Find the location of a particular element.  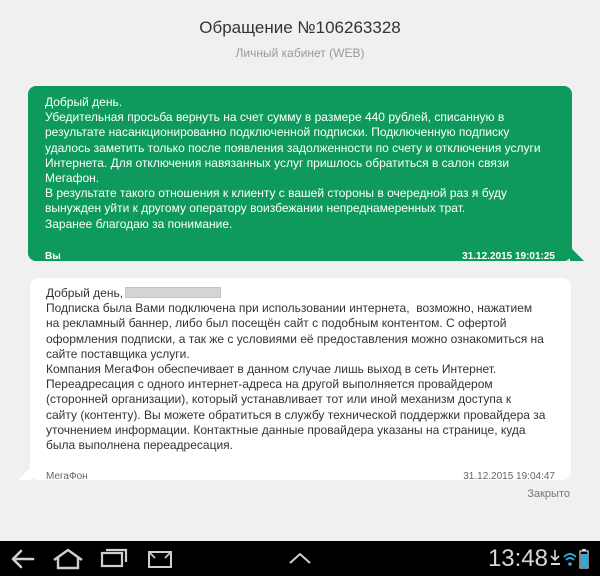

message-line: Добрый день. is located at coordinates (84, 102).